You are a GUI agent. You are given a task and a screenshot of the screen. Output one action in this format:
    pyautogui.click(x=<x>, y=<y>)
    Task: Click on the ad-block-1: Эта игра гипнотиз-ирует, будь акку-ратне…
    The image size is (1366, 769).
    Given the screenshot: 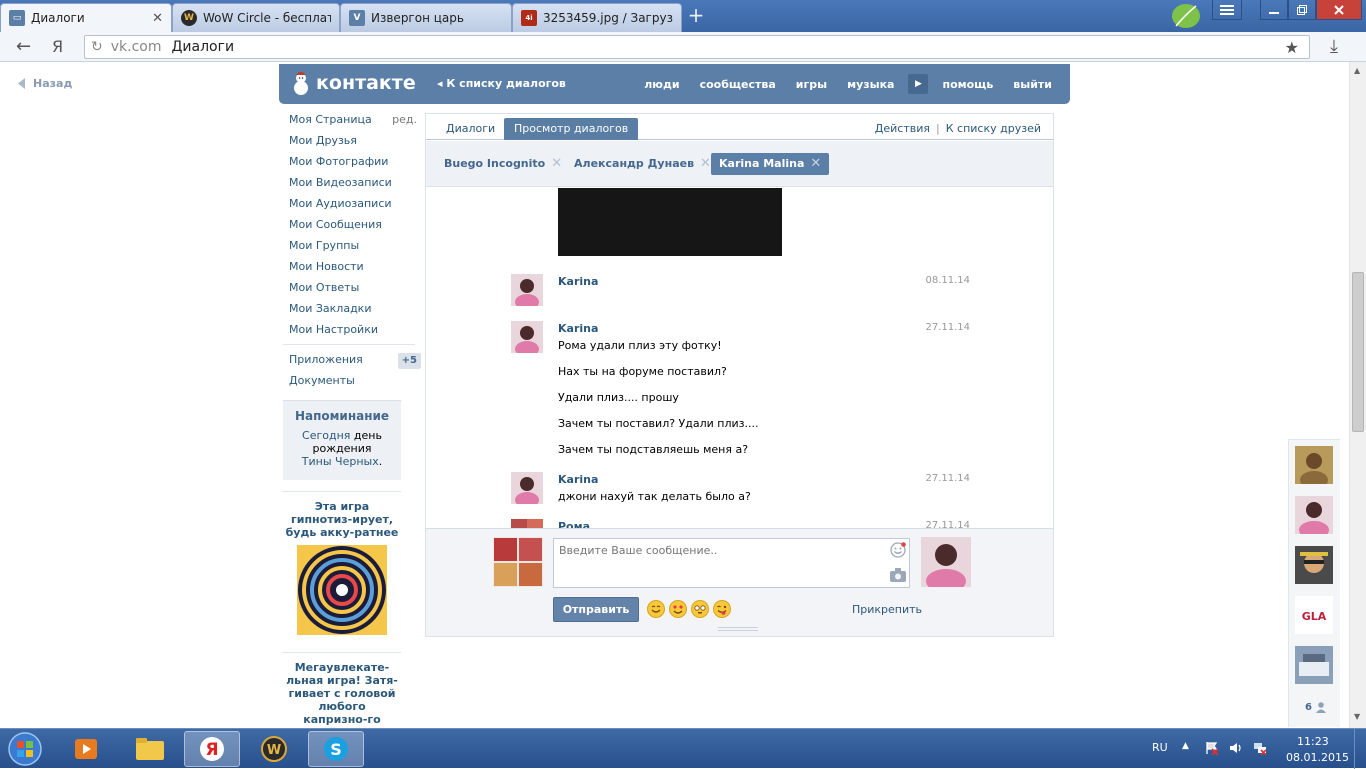 What is the action you would take?
    pyautogui.click(x=342, y=563)
    